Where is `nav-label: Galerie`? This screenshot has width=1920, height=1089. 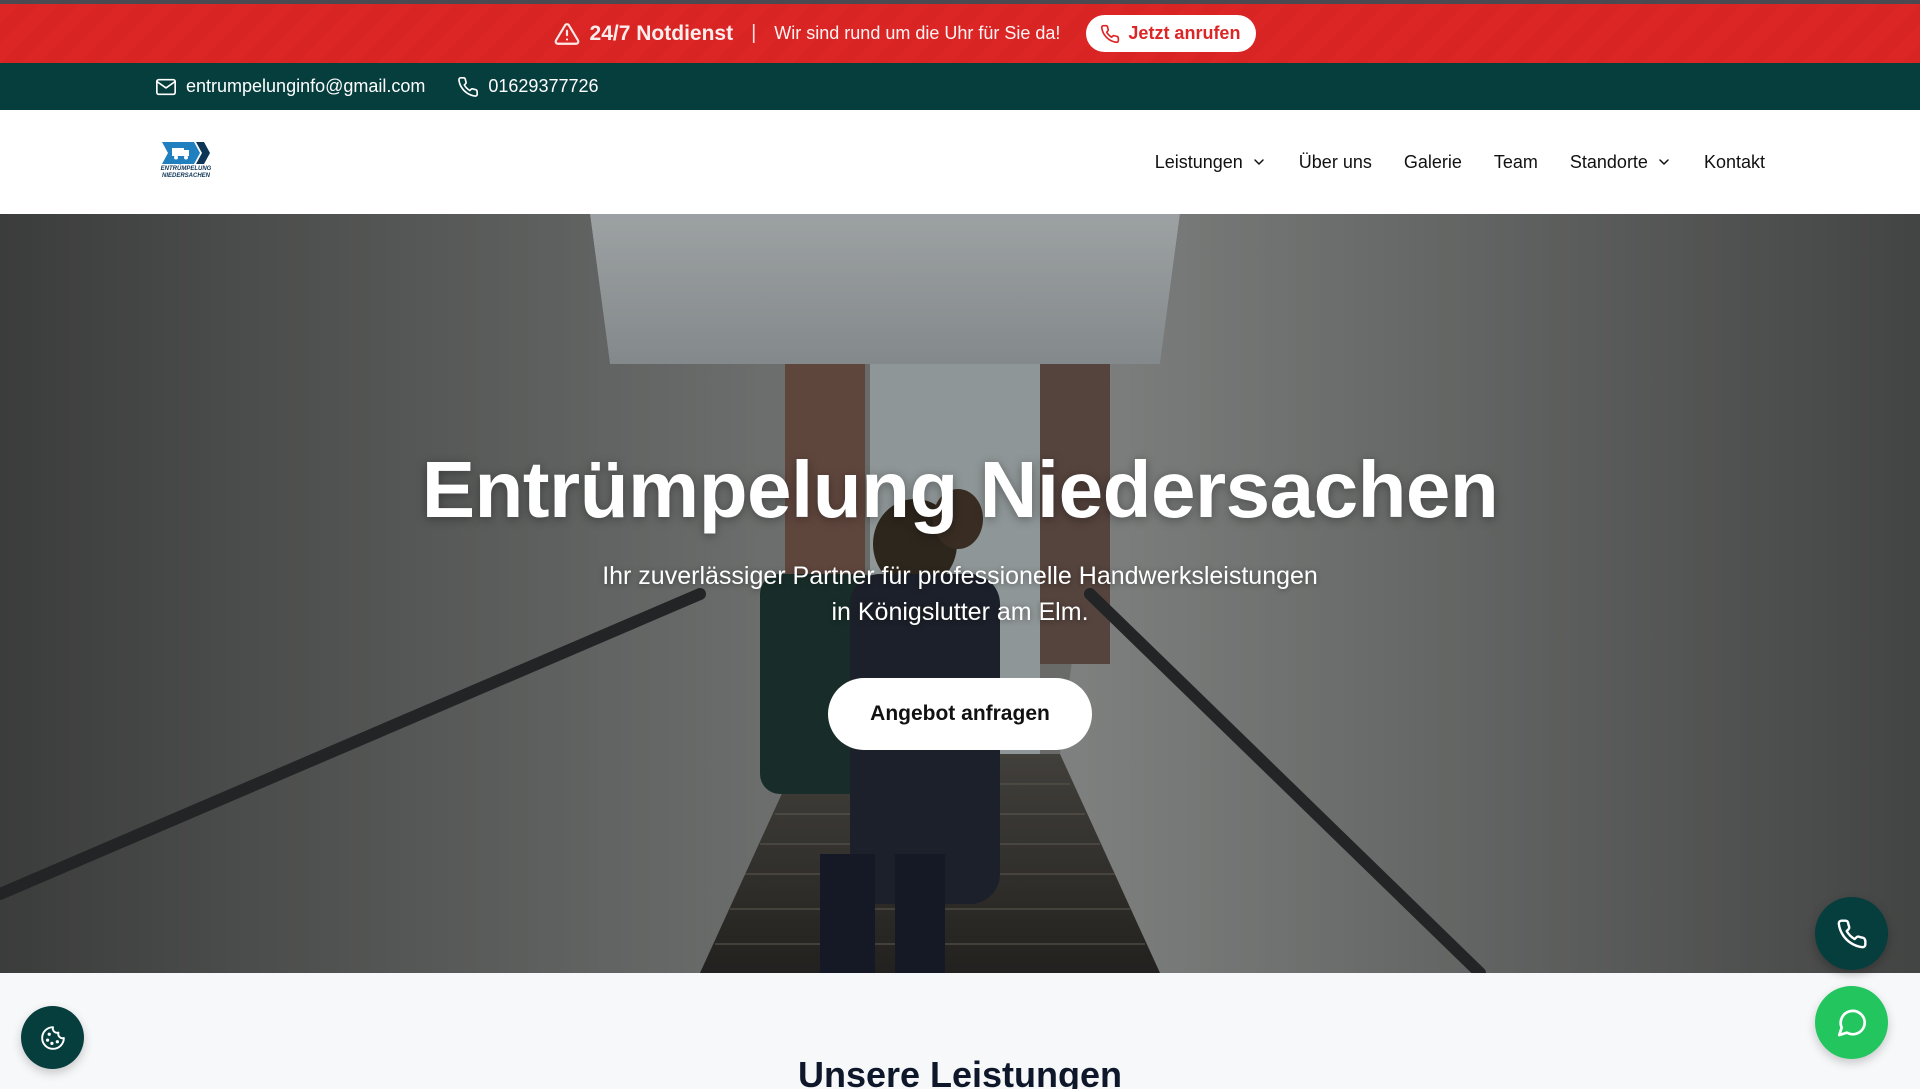
nav-label: Galerie is located at coordinates (1432, 161).